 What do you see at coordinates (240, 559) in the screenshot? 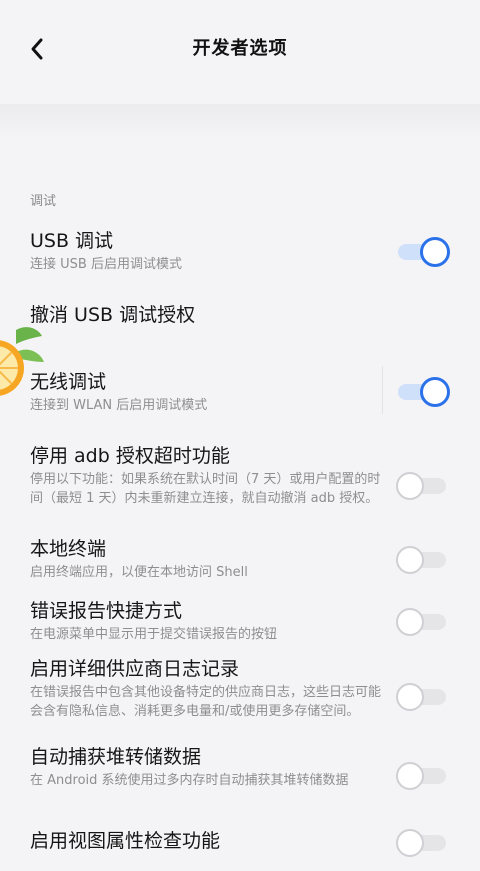
I see `setting-local-terminal: 本地终端 启用终端应用，以便在本地访问 Shell` at bounding box center [240, 559].